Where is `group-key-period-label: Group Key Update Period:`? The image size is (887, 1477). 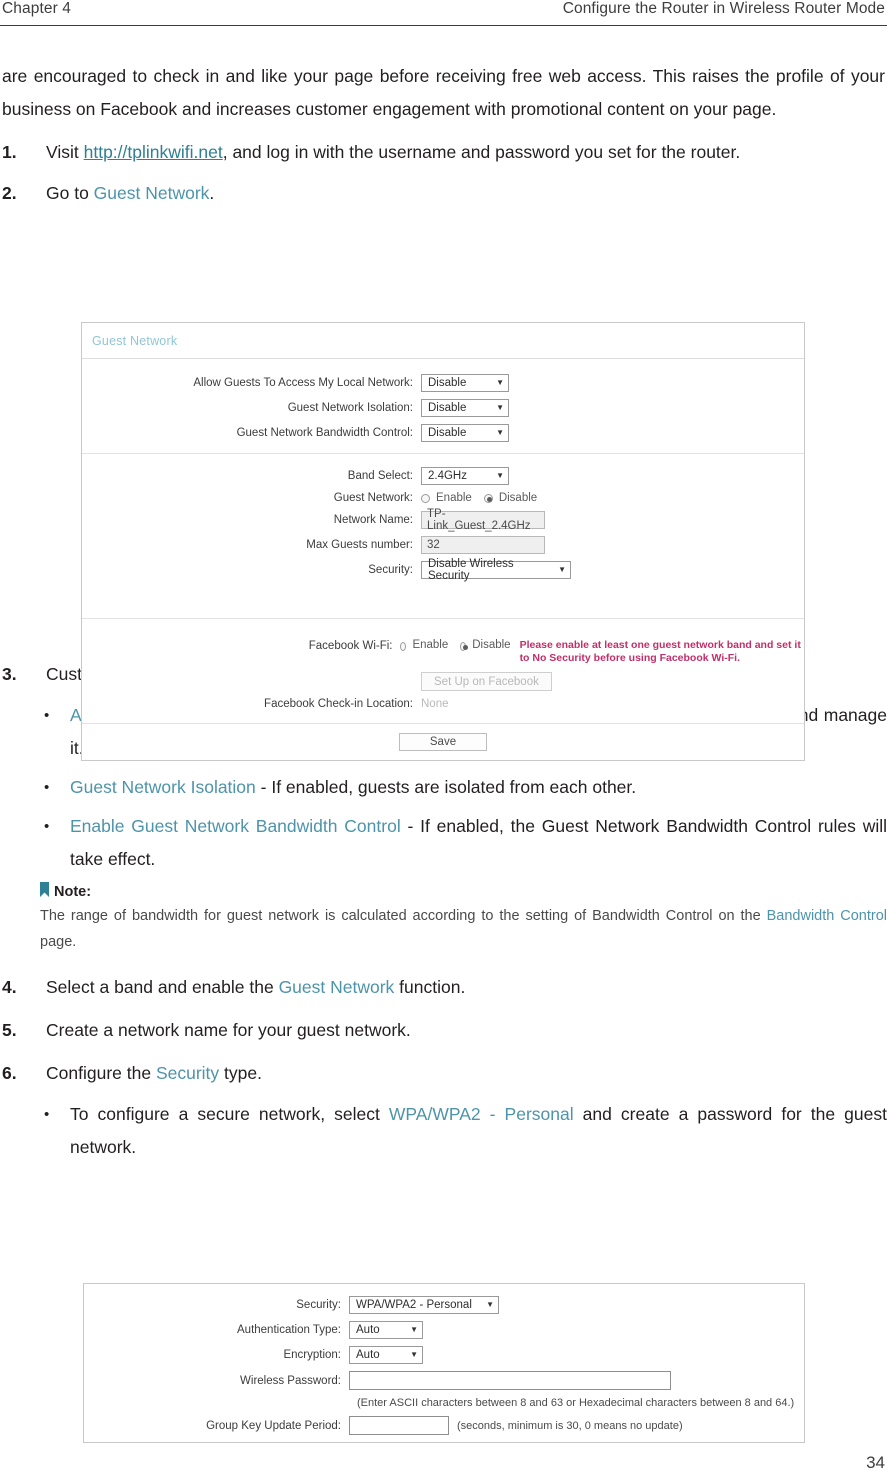
group-key-period-label: Group Key Update Period: is located at coordinates (273, 1425).